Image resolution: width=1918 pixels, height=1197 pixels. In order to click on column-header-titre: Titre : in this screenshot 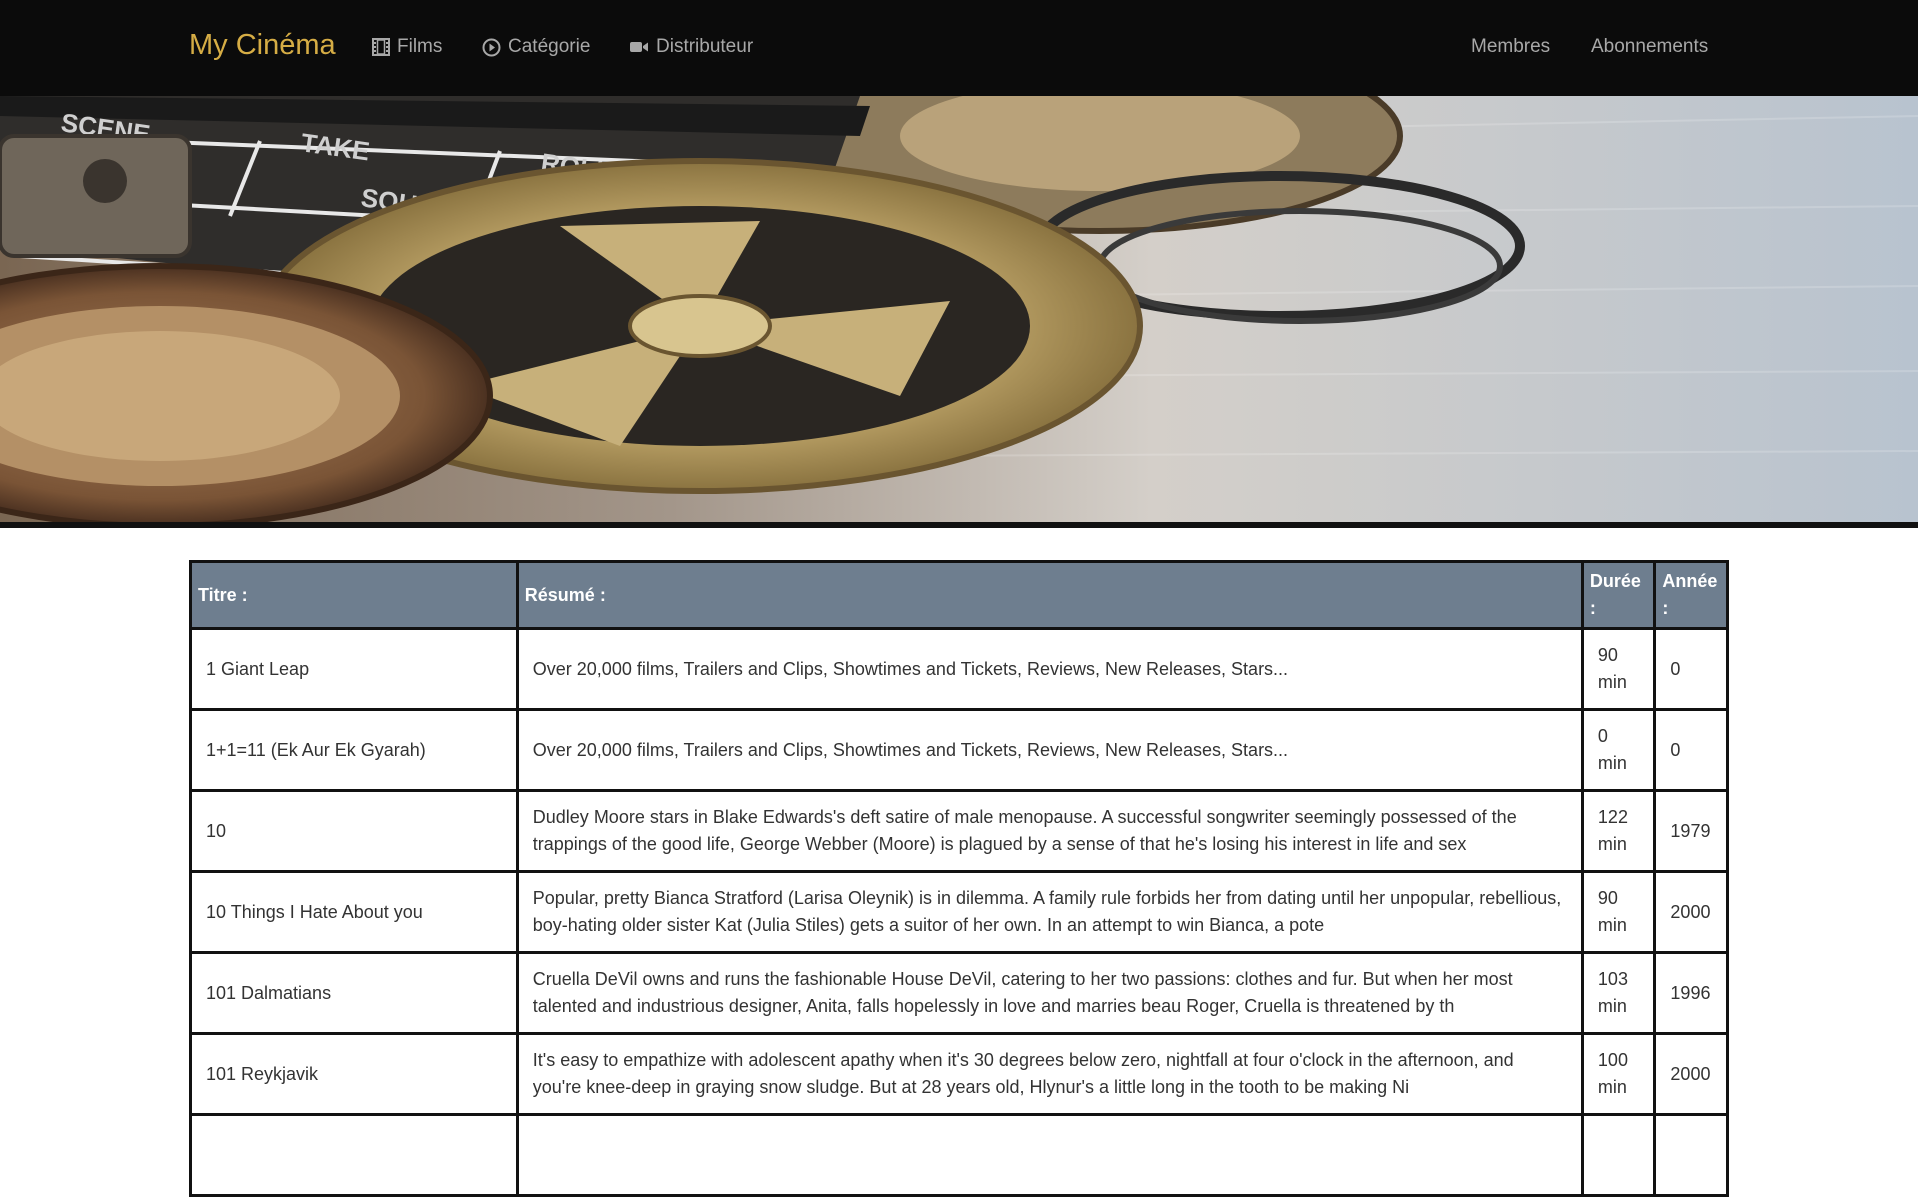, I will do `click(354, 595)`.